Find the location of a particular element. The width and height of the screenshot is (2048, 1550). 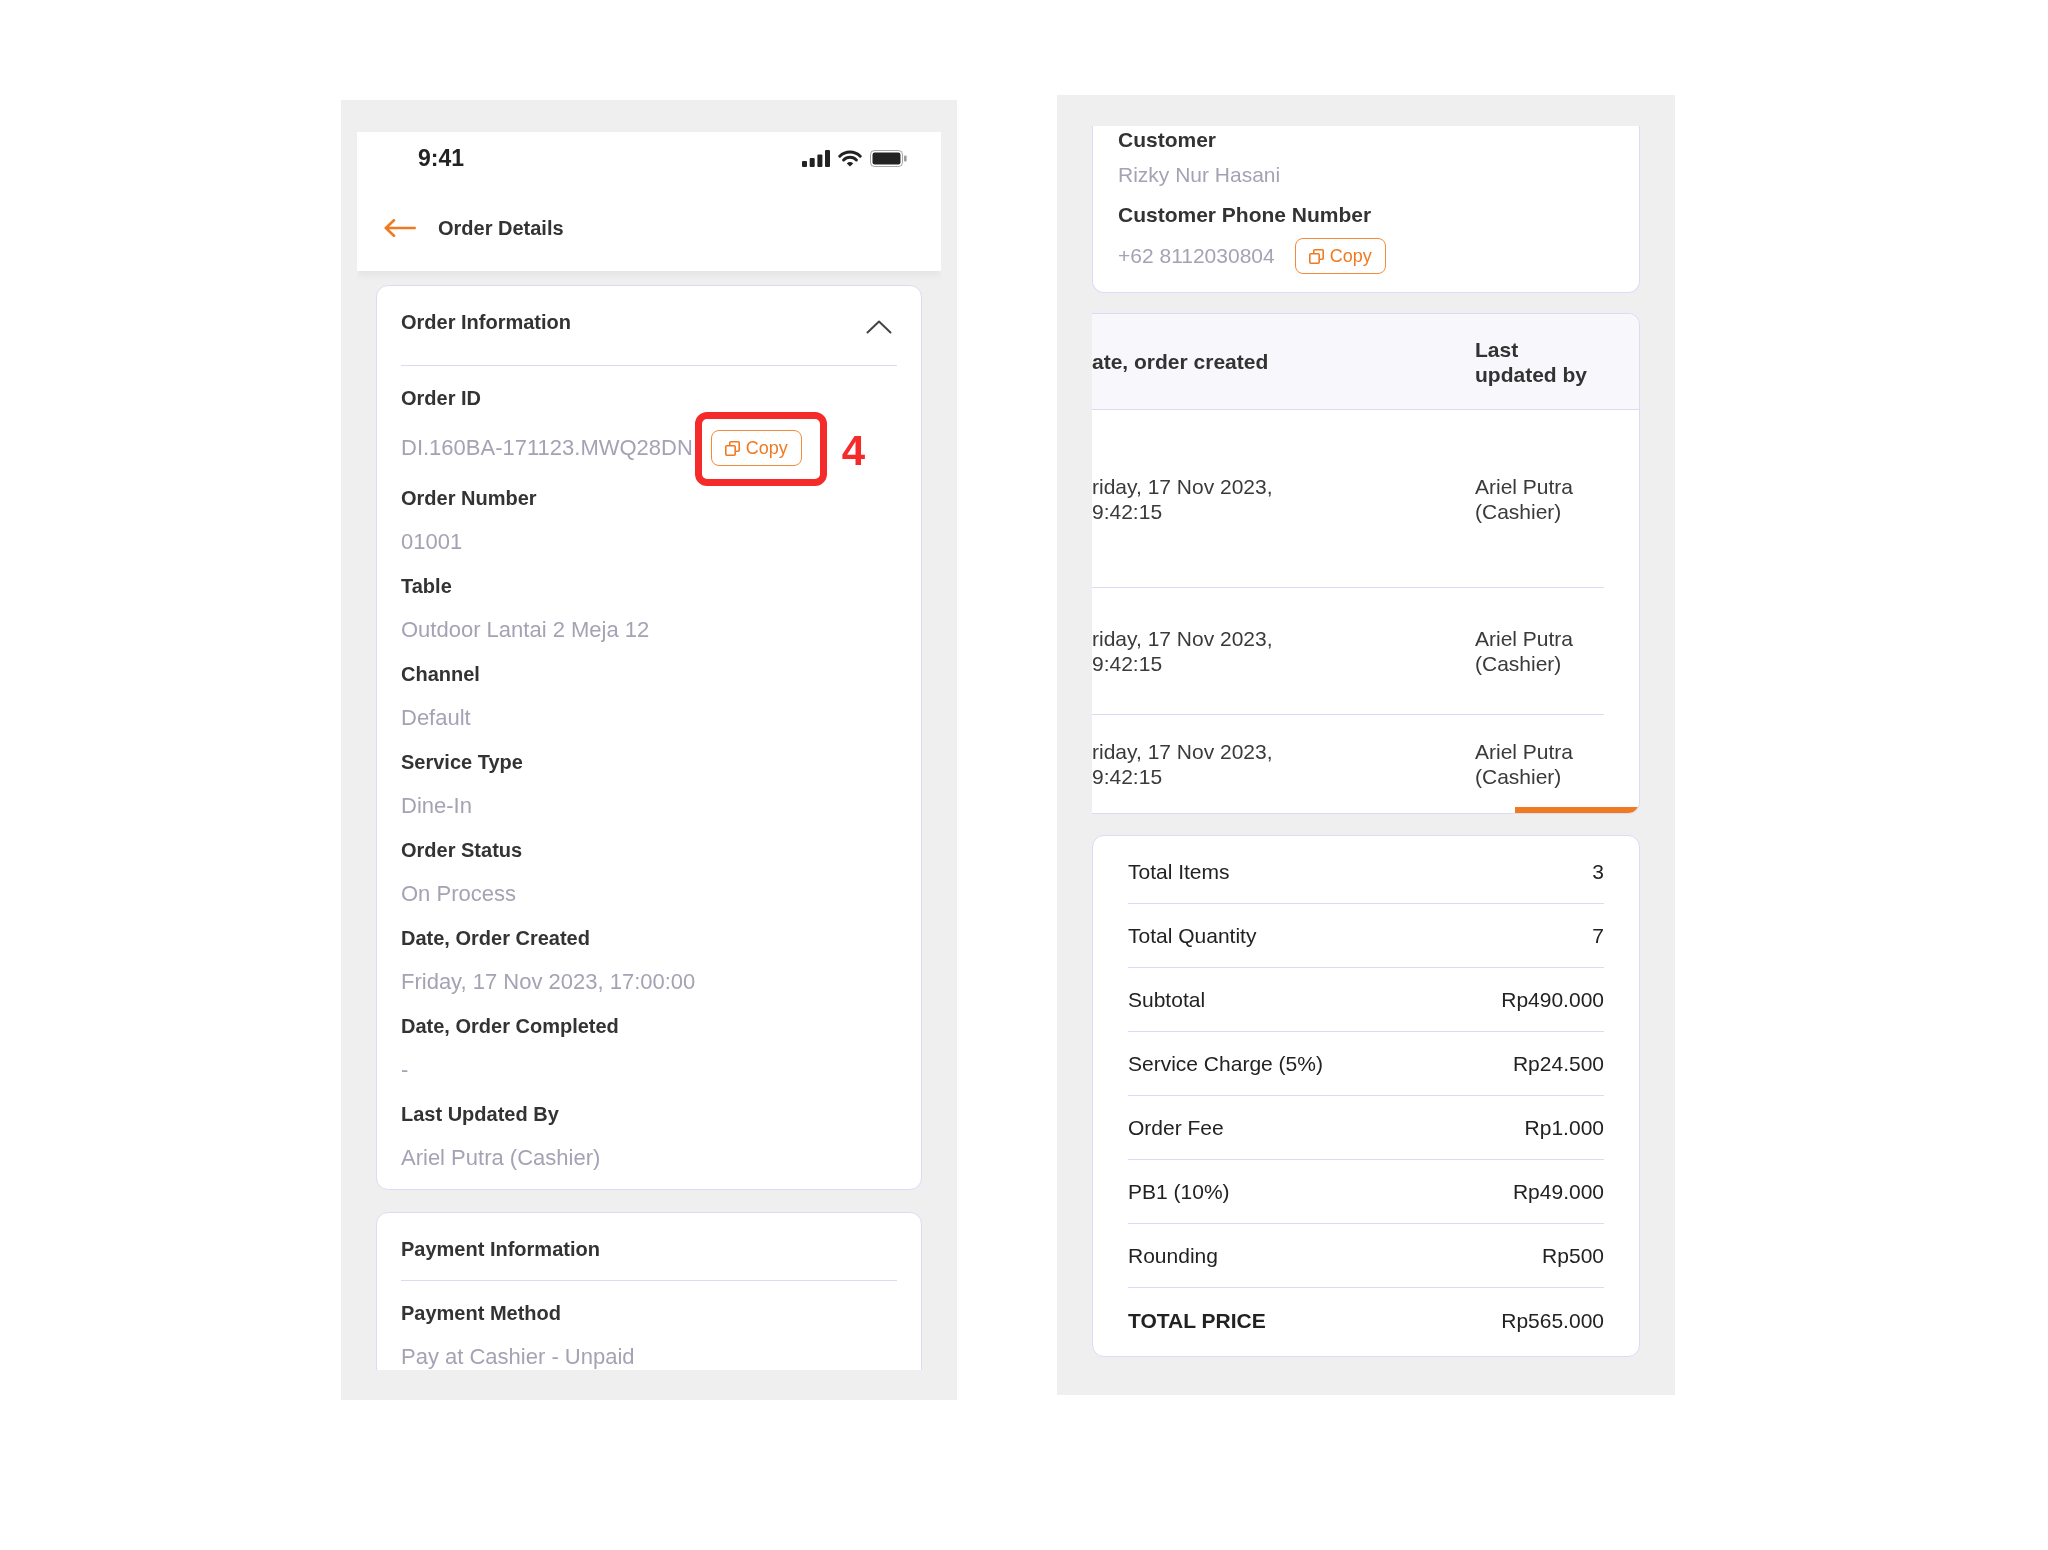

field-label: Service Type is located at coordinates (462, 762).